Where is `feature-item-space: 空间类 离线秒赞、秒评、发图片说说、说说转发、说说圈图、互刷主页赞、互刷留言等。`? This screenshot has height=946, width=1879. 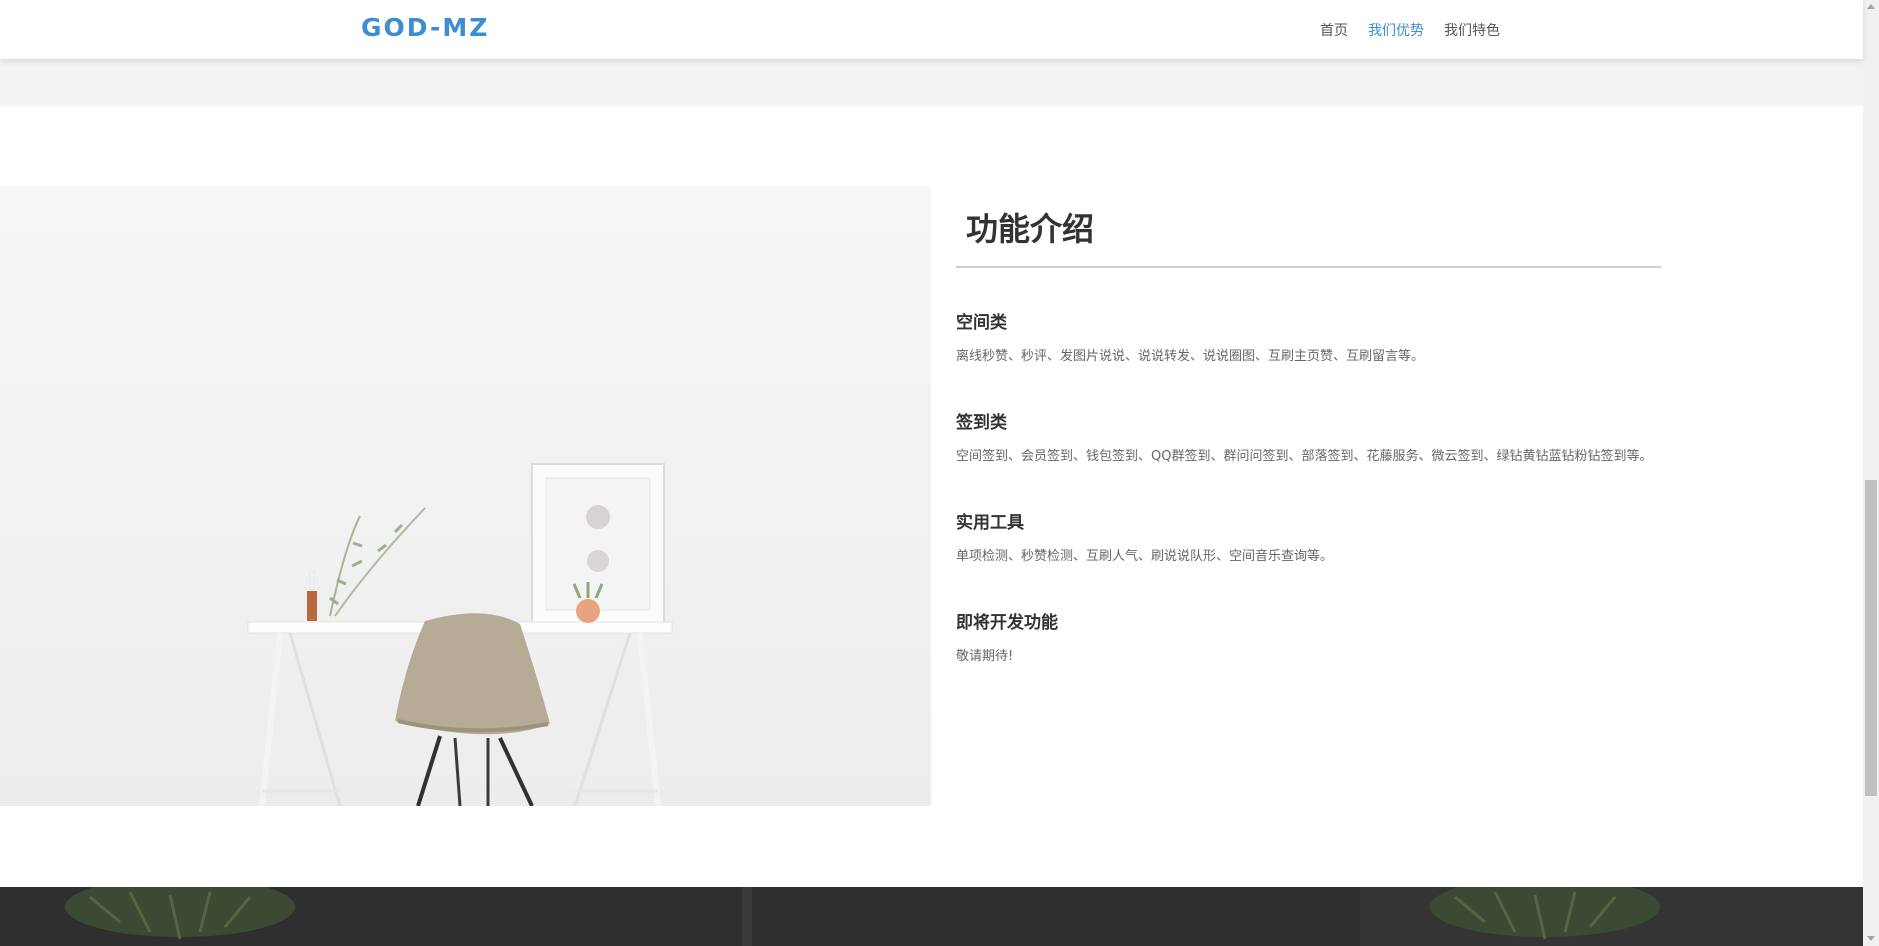
feature-item-space: 空间类 离线秒赞、秒评、发图片说说、说说转发、说说圈图、互刷主页赞、互刷留言等。 is located at coordinates (1321, 338).